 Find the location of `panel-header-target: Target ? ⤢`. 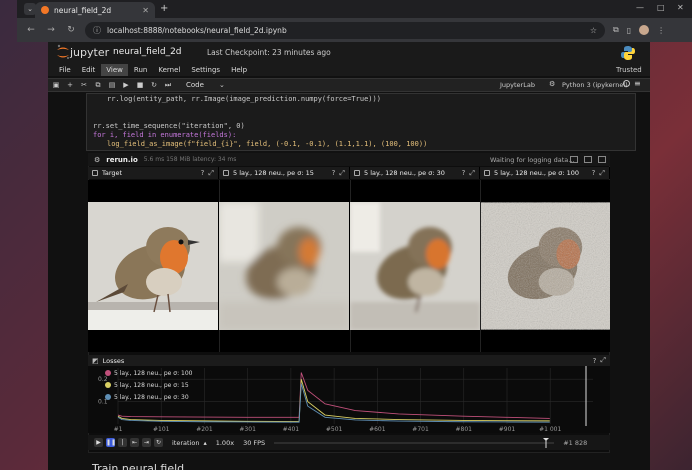

panel-header-target: Target ? ⤢ is located at coordinates (153, 173).